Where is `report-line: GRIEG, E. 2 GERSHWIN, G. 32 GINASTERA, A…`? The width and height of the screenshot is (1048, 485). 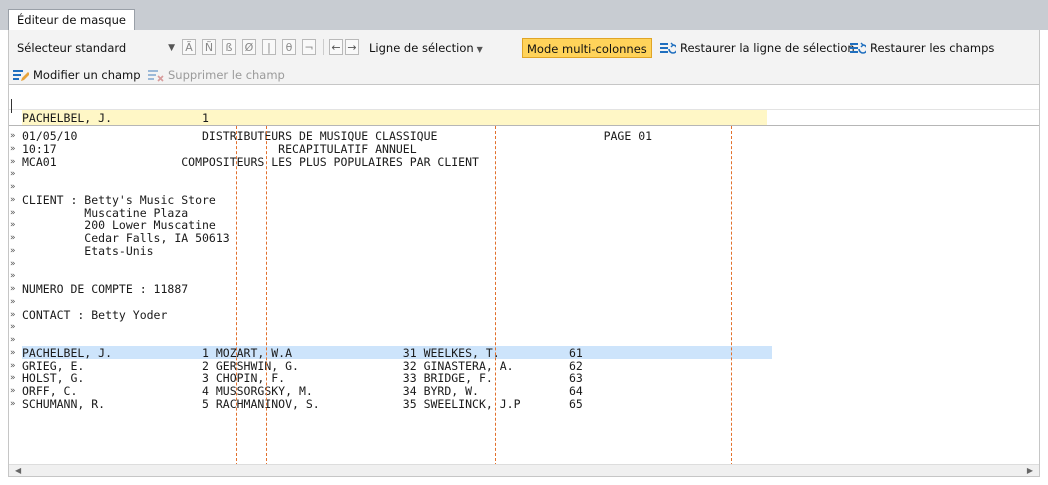
report-line: GRIEG, E. 2 GERSHWIN, G. 32 GINASTERA, A… is located at coordinates (302, 366).